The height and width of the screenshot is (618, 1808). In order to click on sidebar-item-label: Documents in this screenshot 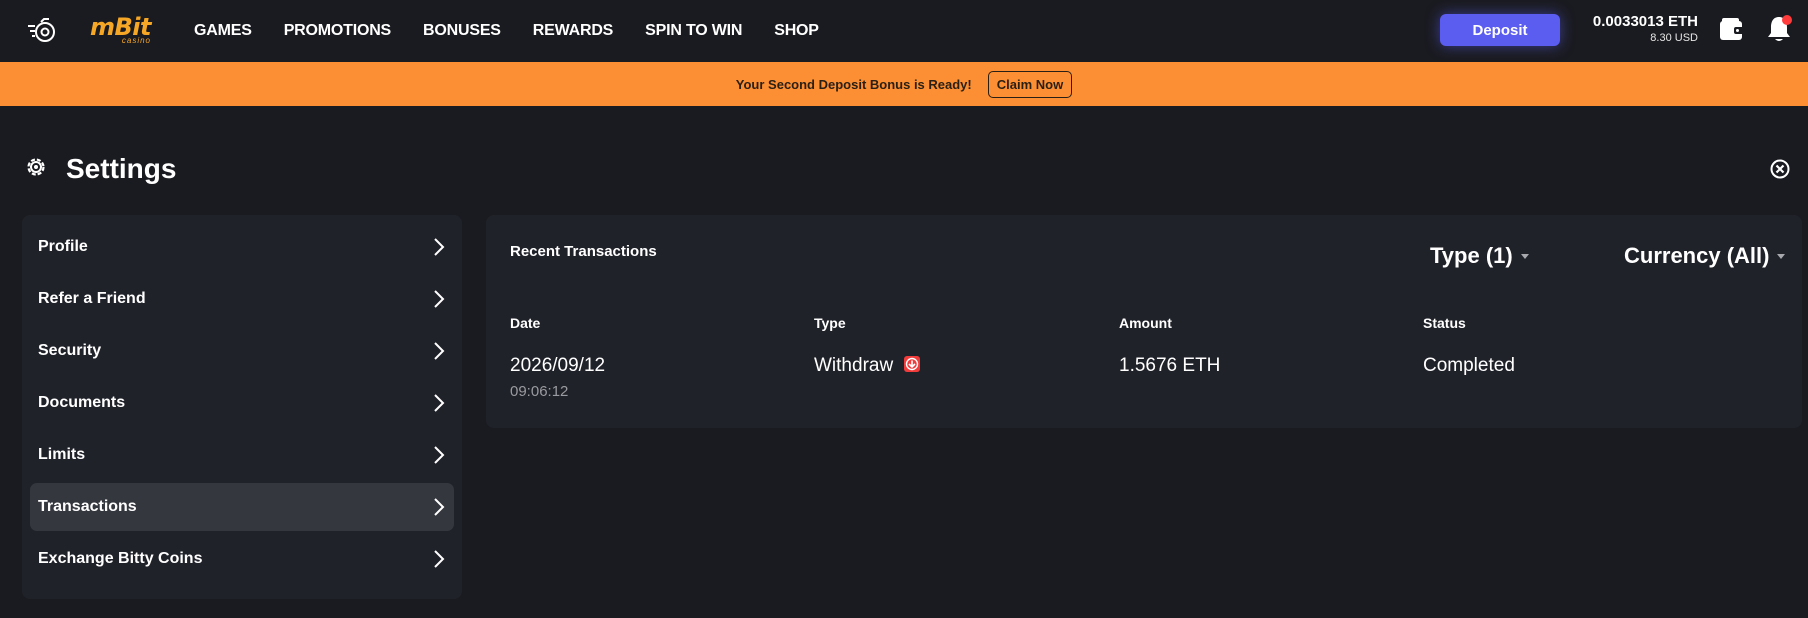, I will do `click(82, 402)`.